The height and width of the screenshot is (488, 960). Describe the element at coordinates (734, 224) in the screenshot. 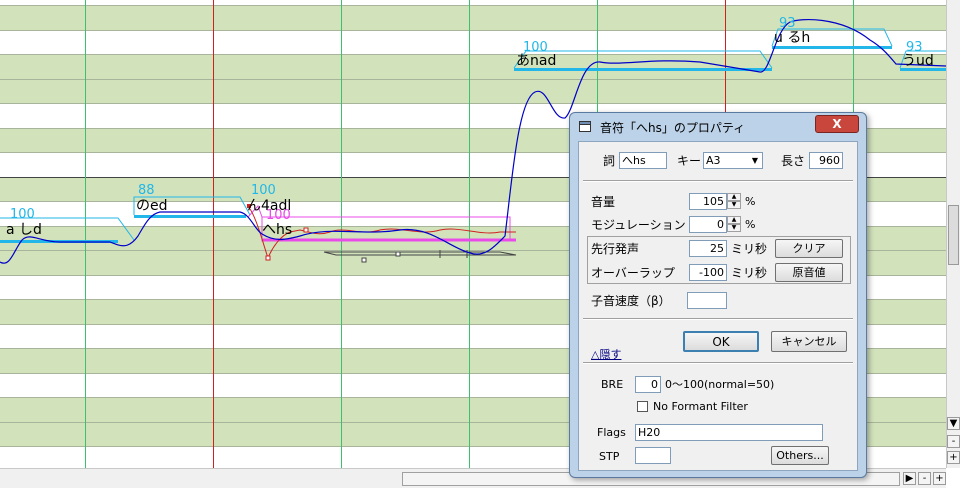

I see `modulation-stepper: ▲ ▼` at that location.